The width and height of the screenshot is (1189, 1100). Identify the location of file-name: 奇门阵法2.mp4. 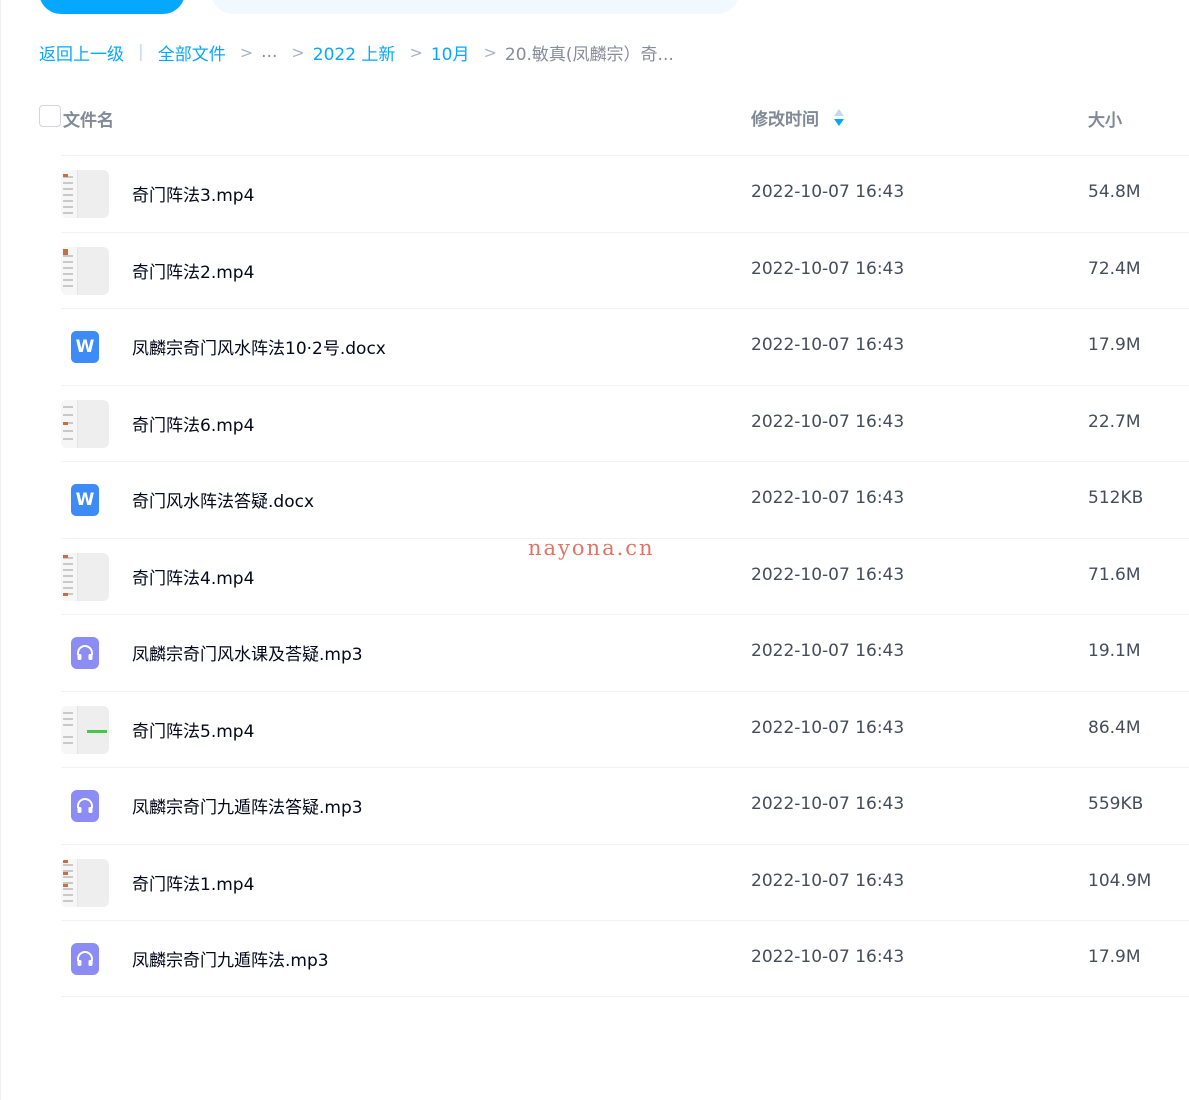
(193, 270).